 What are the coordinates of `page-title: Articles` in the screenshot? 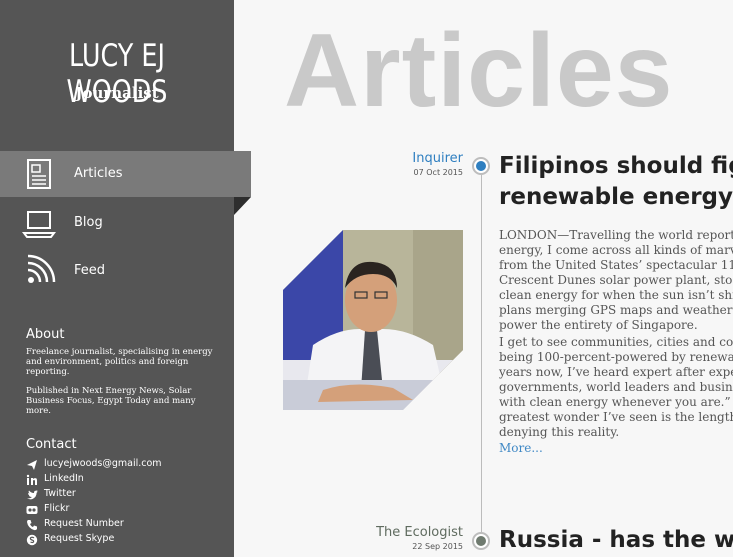 It's located at (479, 71).